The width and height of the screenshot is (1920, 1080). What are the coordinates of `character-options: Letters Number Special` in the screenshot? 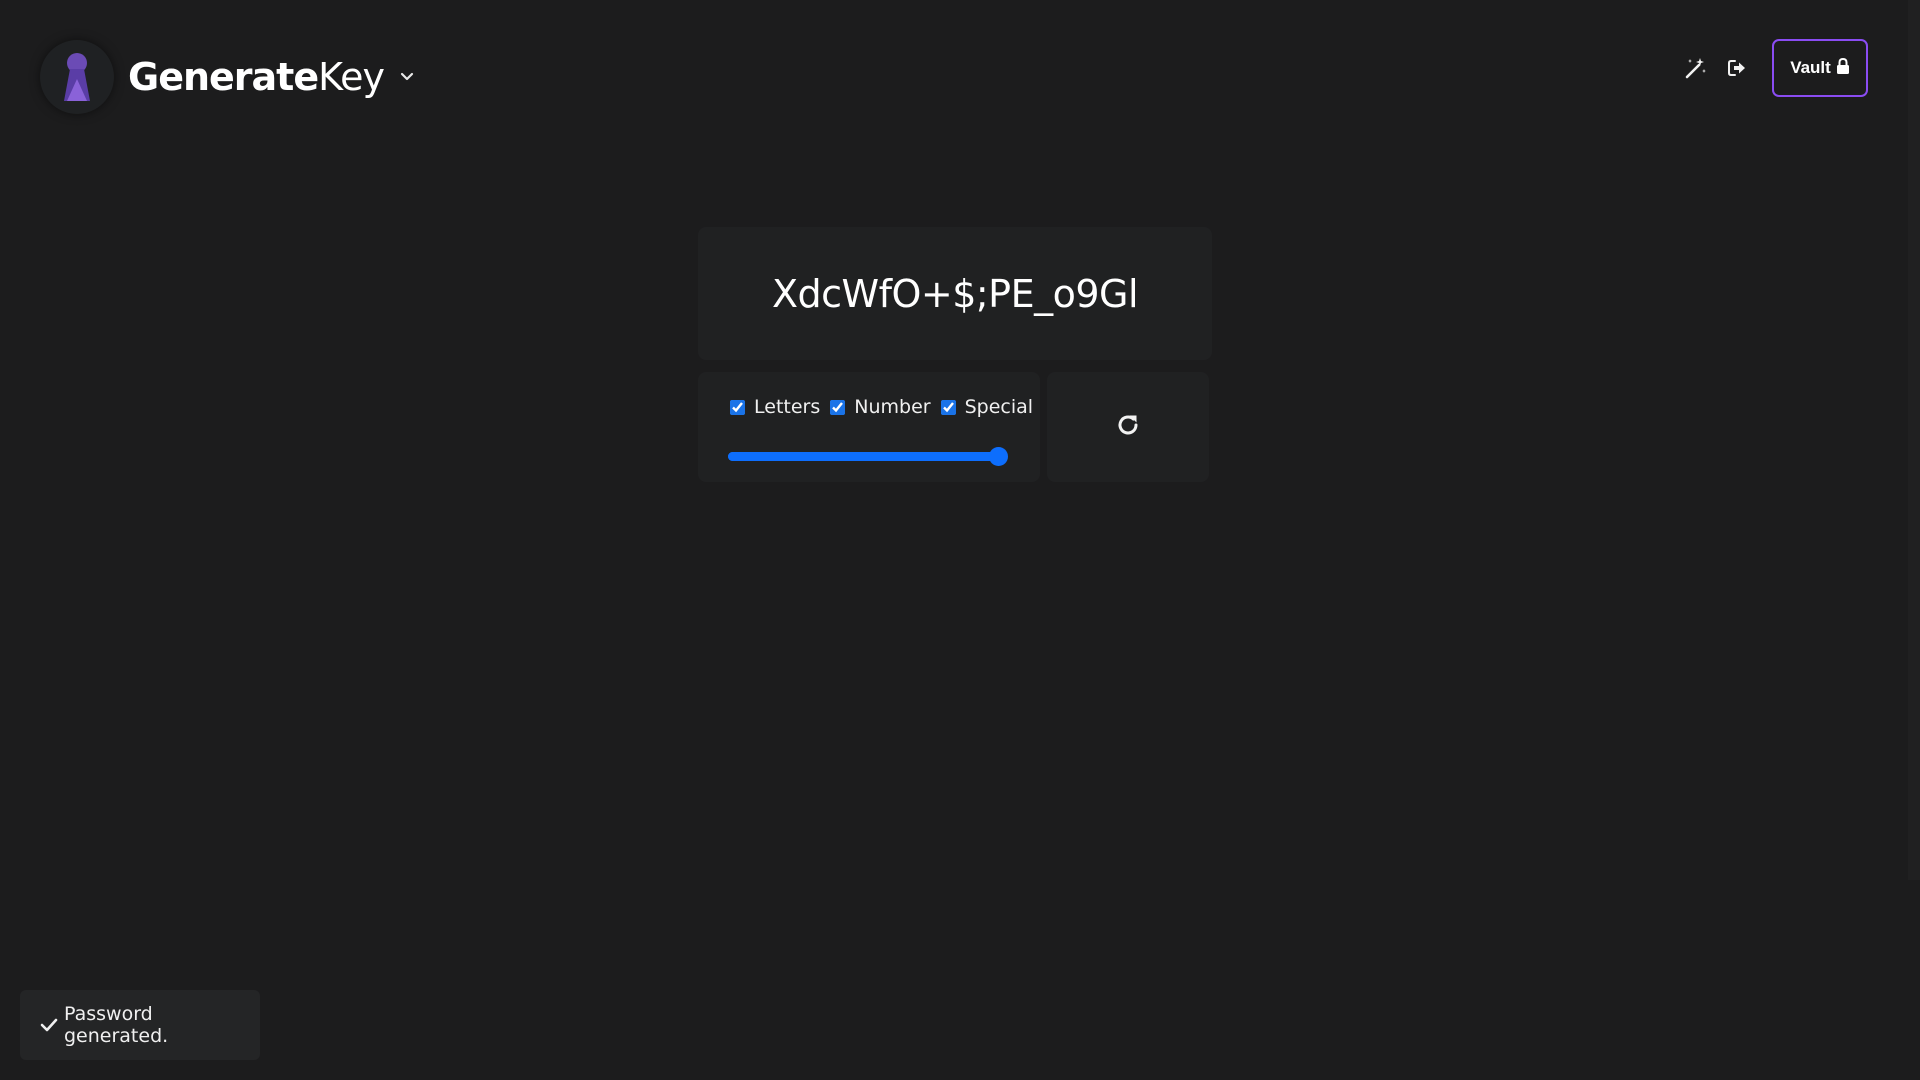 It's located at (886, 407).